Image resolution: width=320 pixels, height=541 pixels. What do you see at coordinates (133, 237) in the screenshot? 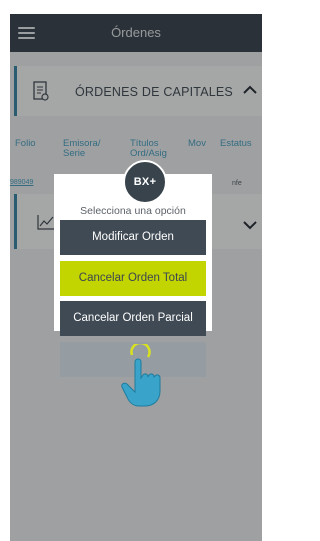
I see `modificar-orden-button: Modificar Orden` at bounding box center [133, 237].